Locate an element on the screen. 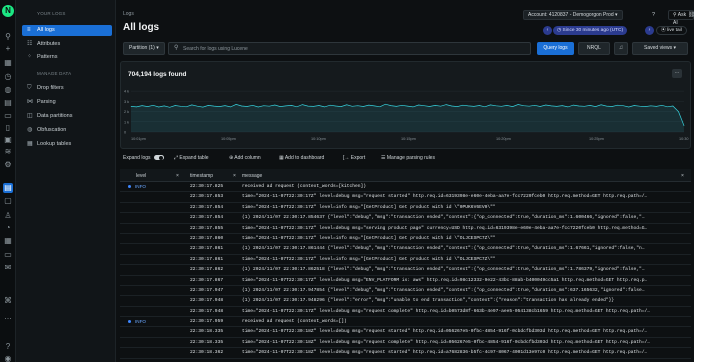  subnav-item-lookup-tables: ▦ Lookup tables is located at coordinates (67, 144).